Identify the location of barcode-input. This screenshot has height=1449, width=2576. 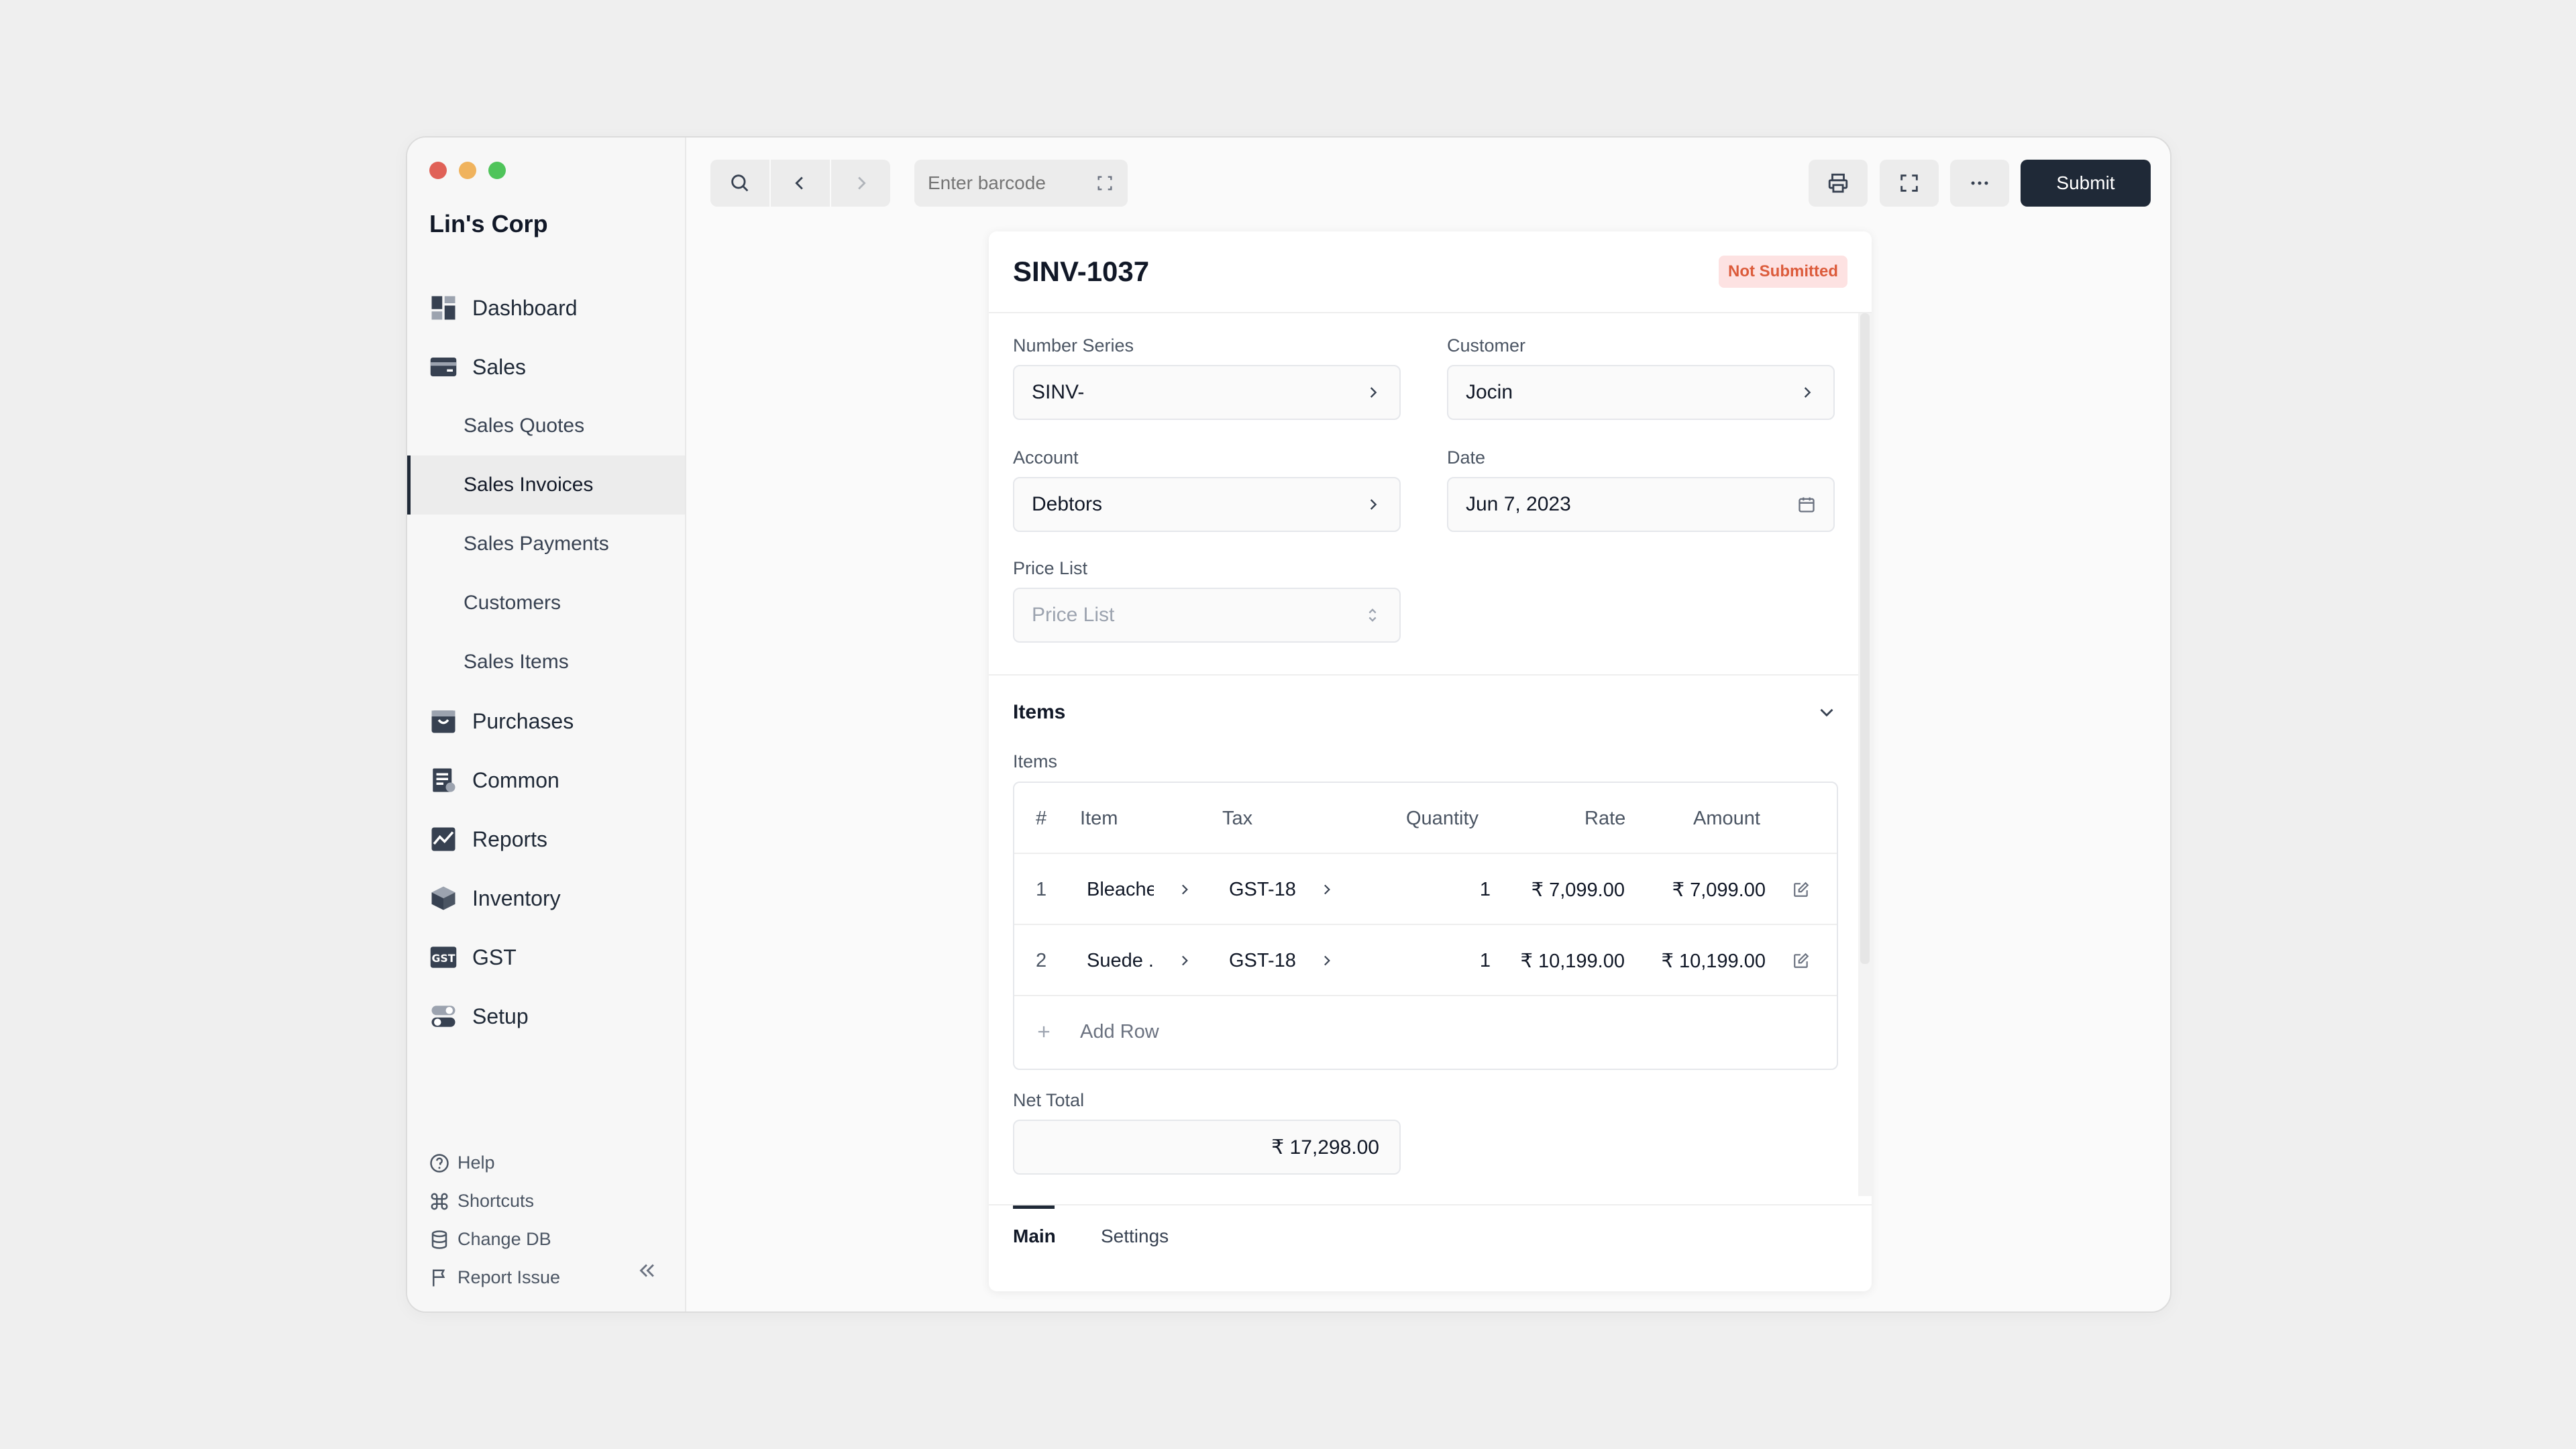
(1008, 183).